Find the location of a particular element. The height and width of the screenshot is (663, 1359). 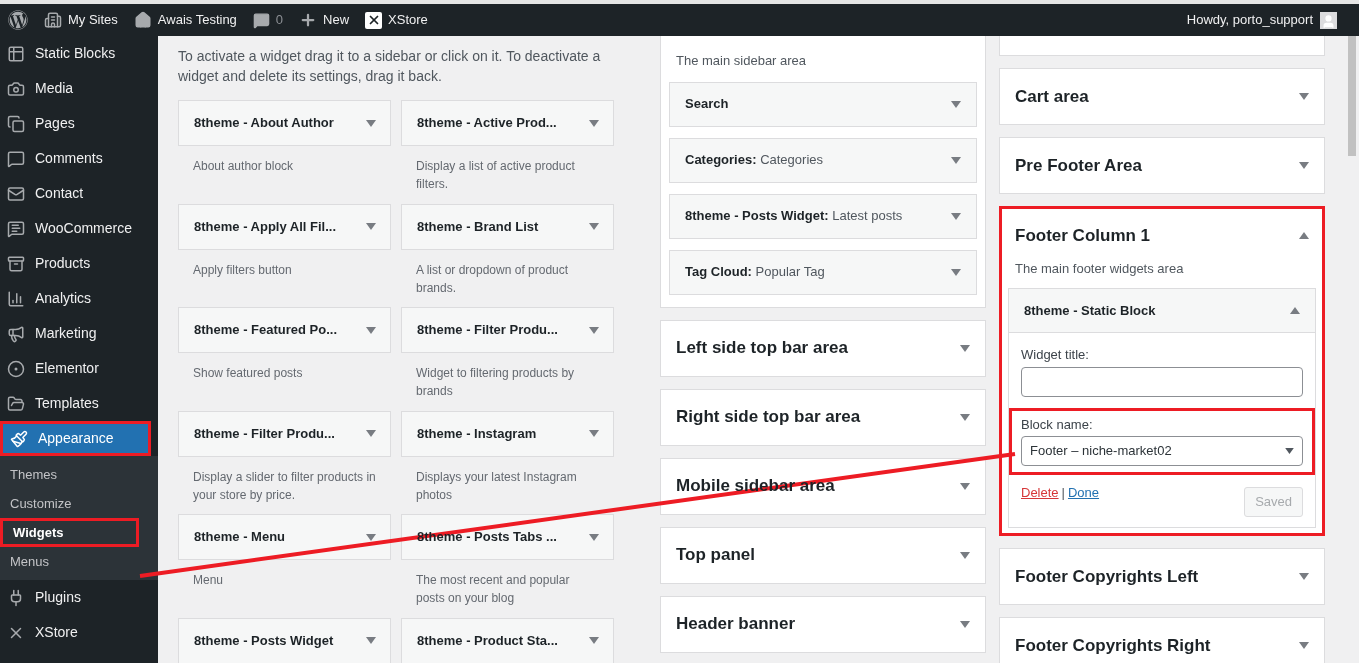

widget-area-card: Footer Copyrights Left is located at coordinates (1162, 576).